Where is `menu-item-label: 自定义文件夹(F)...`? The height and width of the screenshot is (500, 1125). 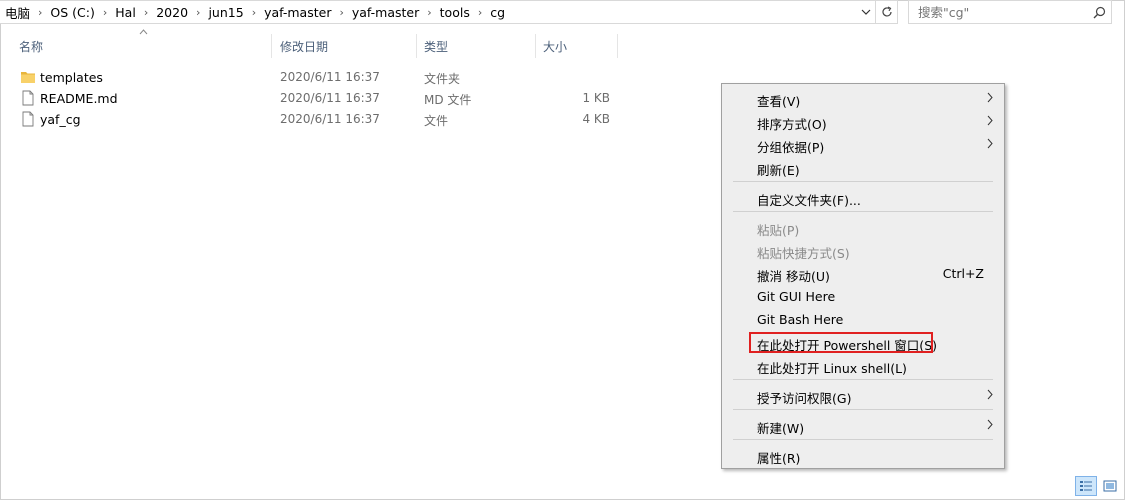
menu-item-label: 自定义文件夹(F)... is located at coordinates (809, 200).